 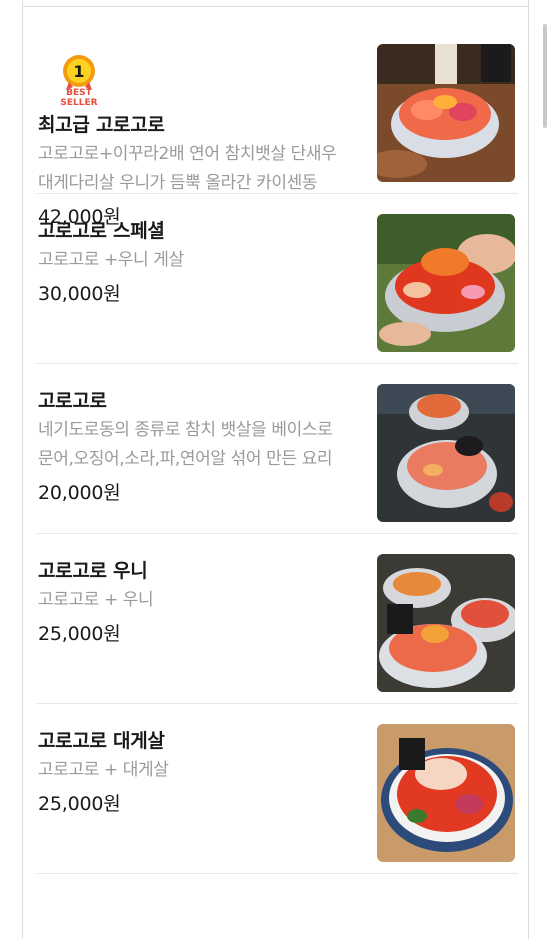 What do you see at coordinates (103, 770) in the screenshot?
I see `description-line: 고로고로 + 대게살` at bounding box center [103, 770].